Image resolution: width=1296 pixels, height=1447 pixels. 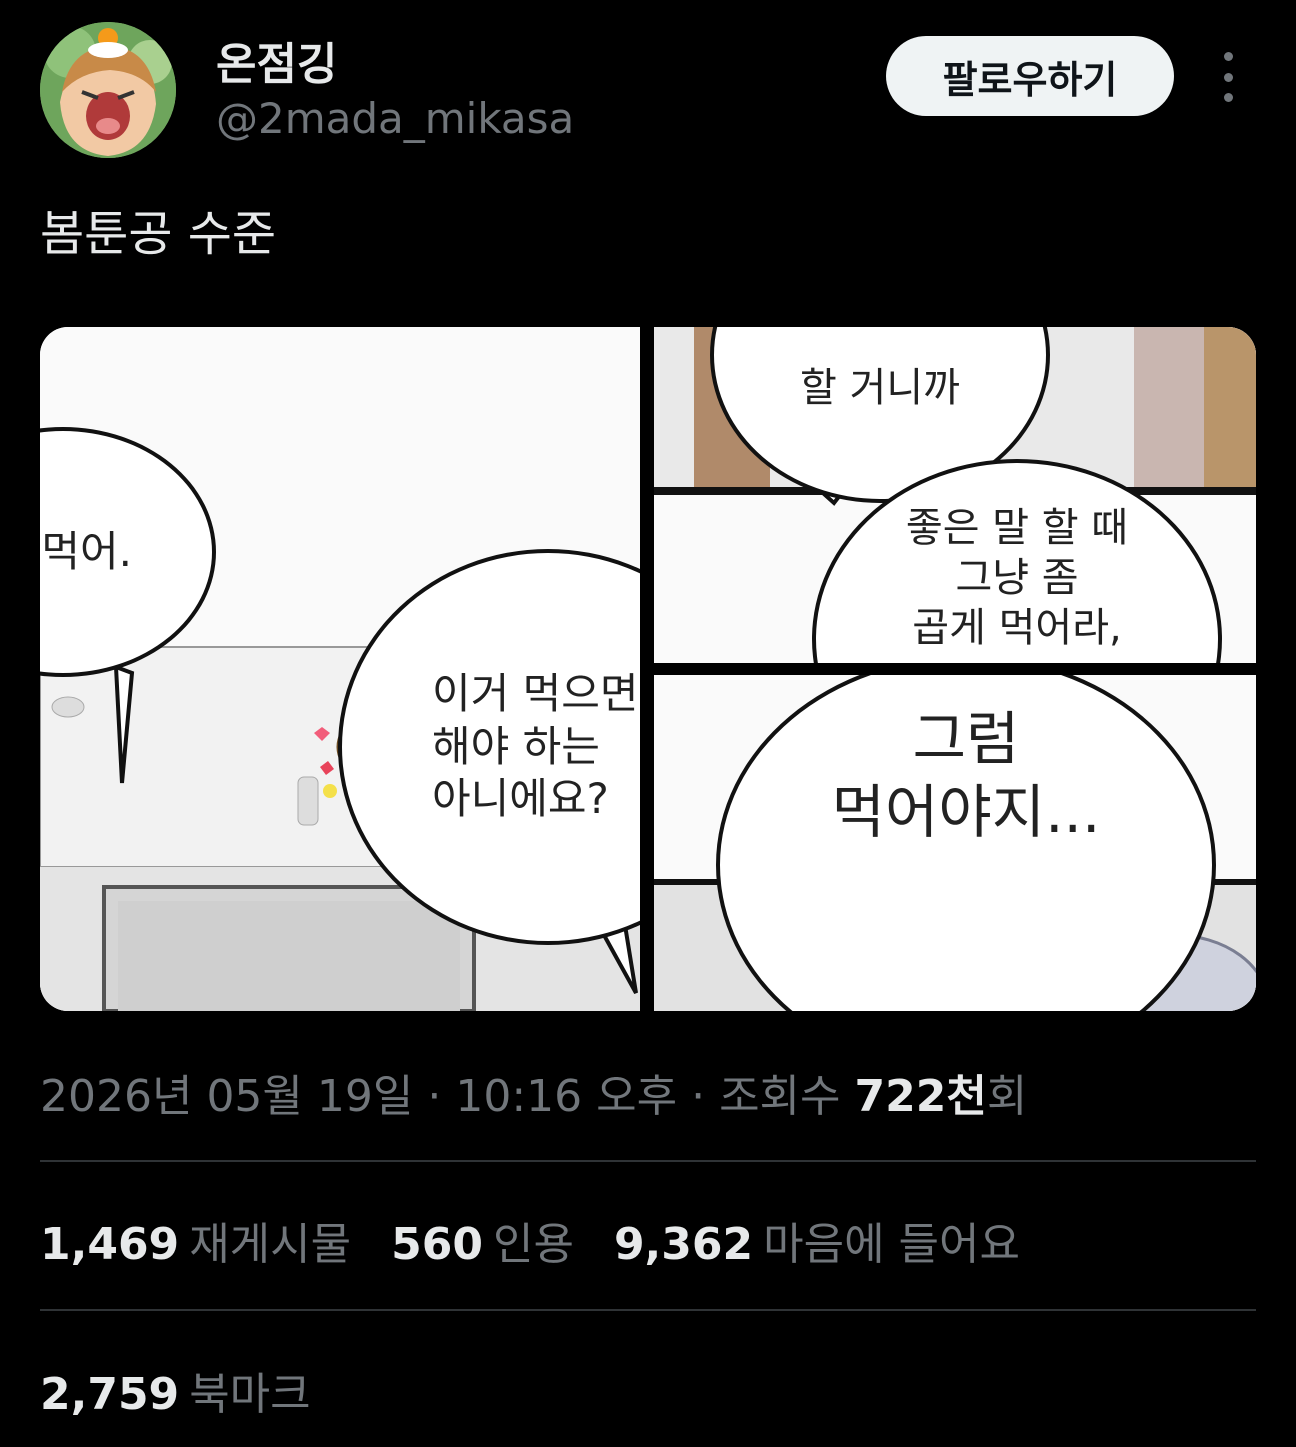 I want to click on bookmarks-count: 2,759, so click(x=110, y=1394).